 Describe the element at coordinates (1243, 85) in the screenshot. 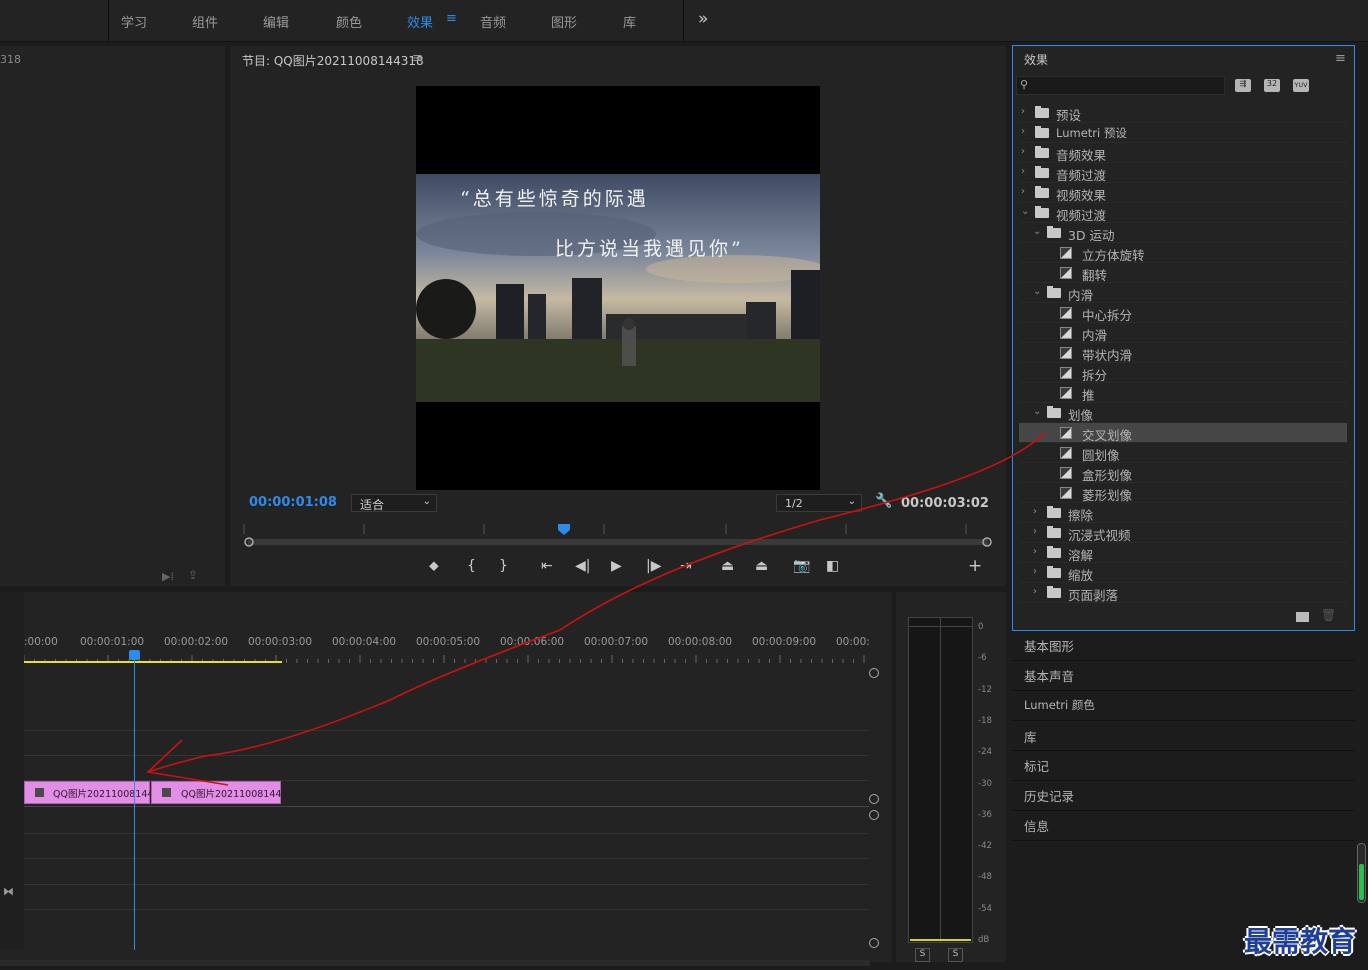

I see `accelerated-effects-icon: ⇶` at that location.